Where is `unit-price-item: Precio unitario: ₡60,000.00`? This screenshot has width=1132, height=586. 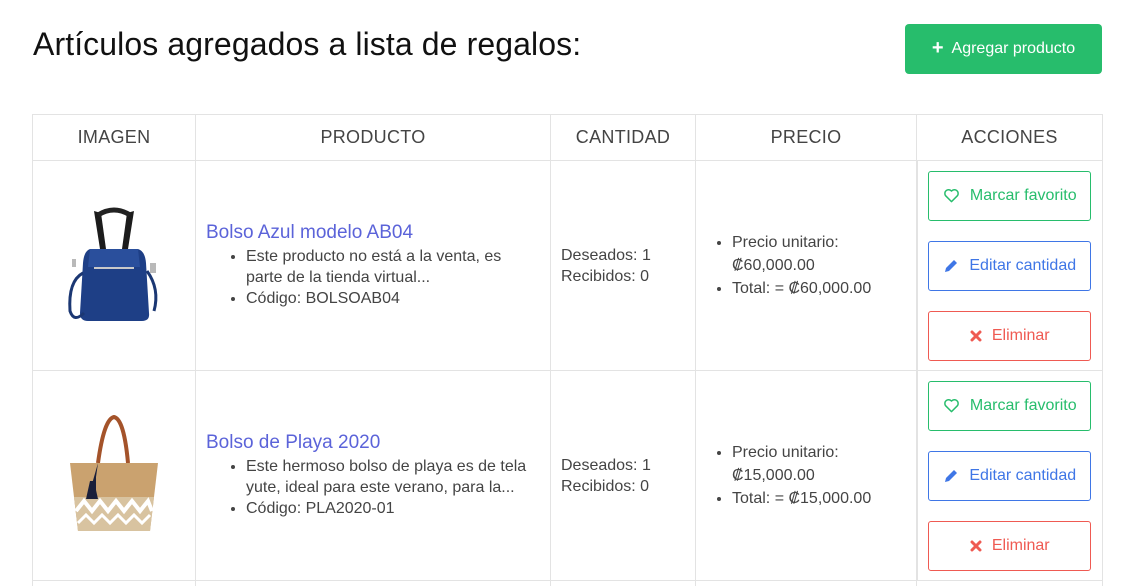 unit-price-item: Precio unitario: ₡60,000.00 is located at coordinates (821, 254).